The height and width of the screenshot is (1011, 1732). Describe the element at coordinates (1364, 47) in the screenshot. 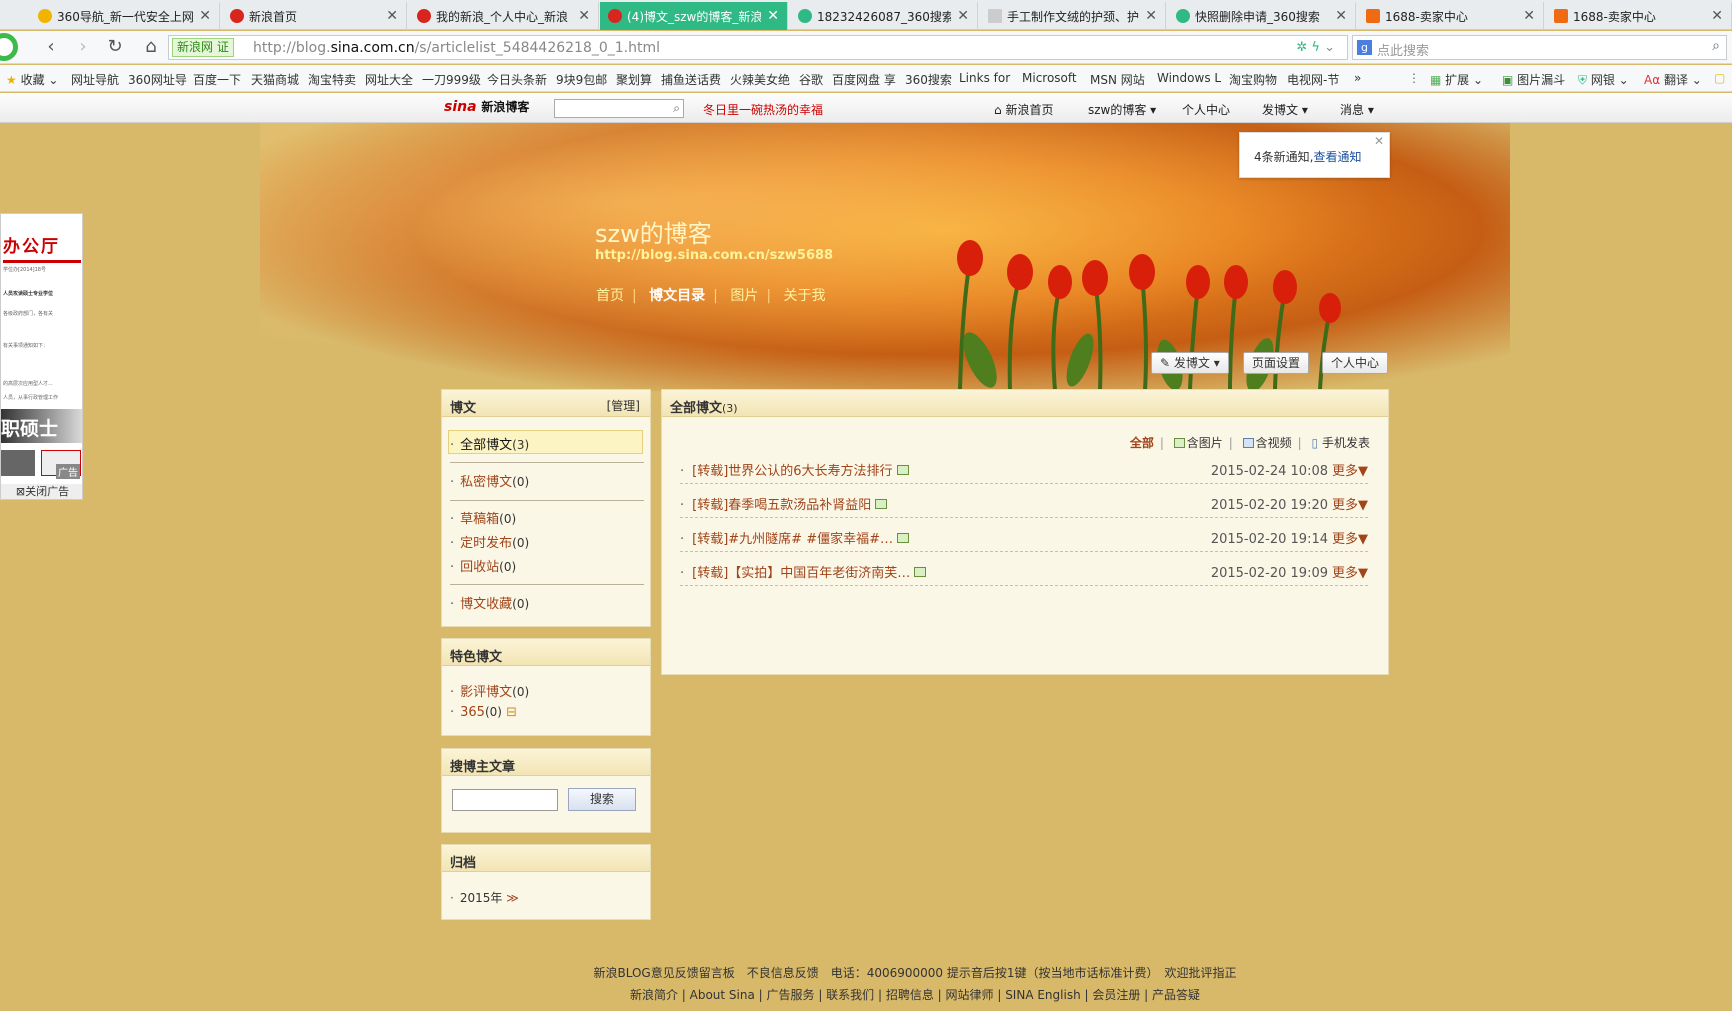

I see `search-engine-icon: g` at that location.